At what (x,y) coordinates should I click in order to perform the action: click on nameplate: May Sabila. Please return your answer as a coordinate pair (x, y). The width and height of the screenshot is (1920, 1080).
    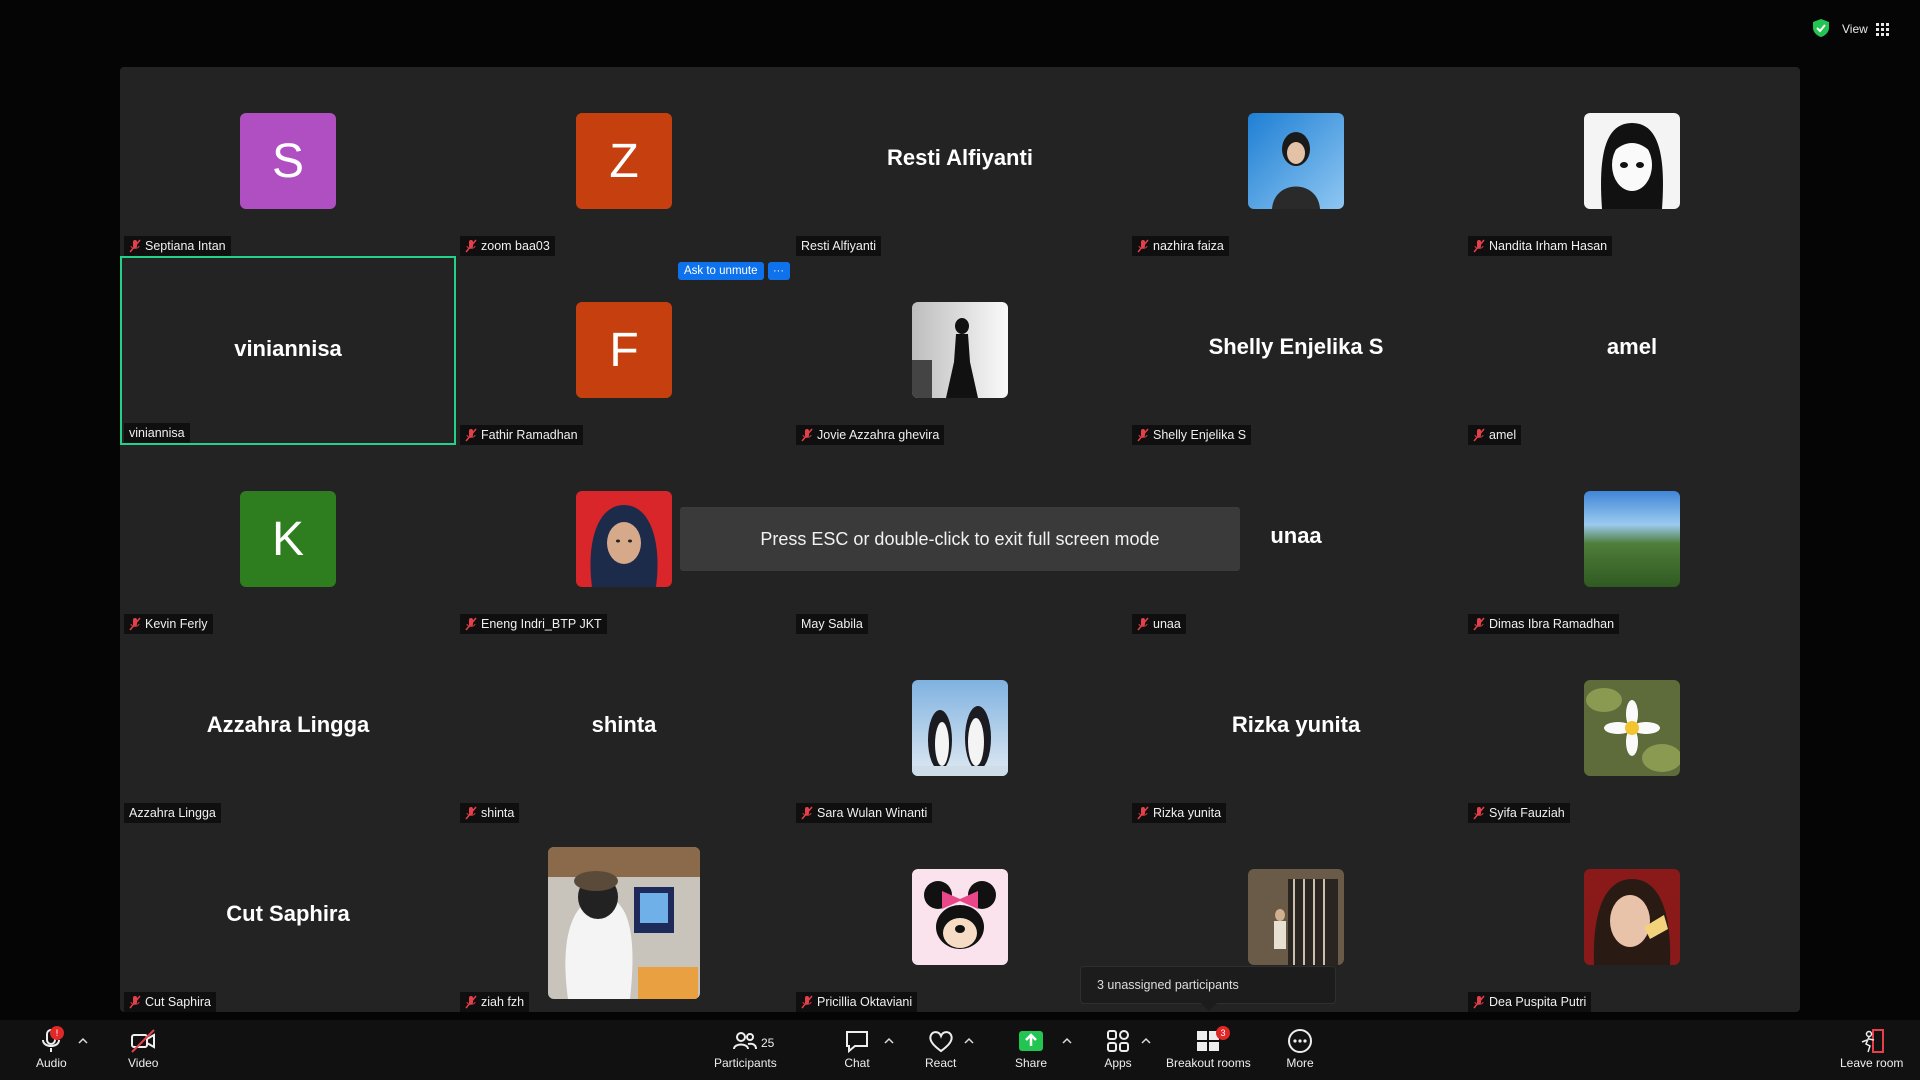
    Looking at the image, I should click on (832, 624).